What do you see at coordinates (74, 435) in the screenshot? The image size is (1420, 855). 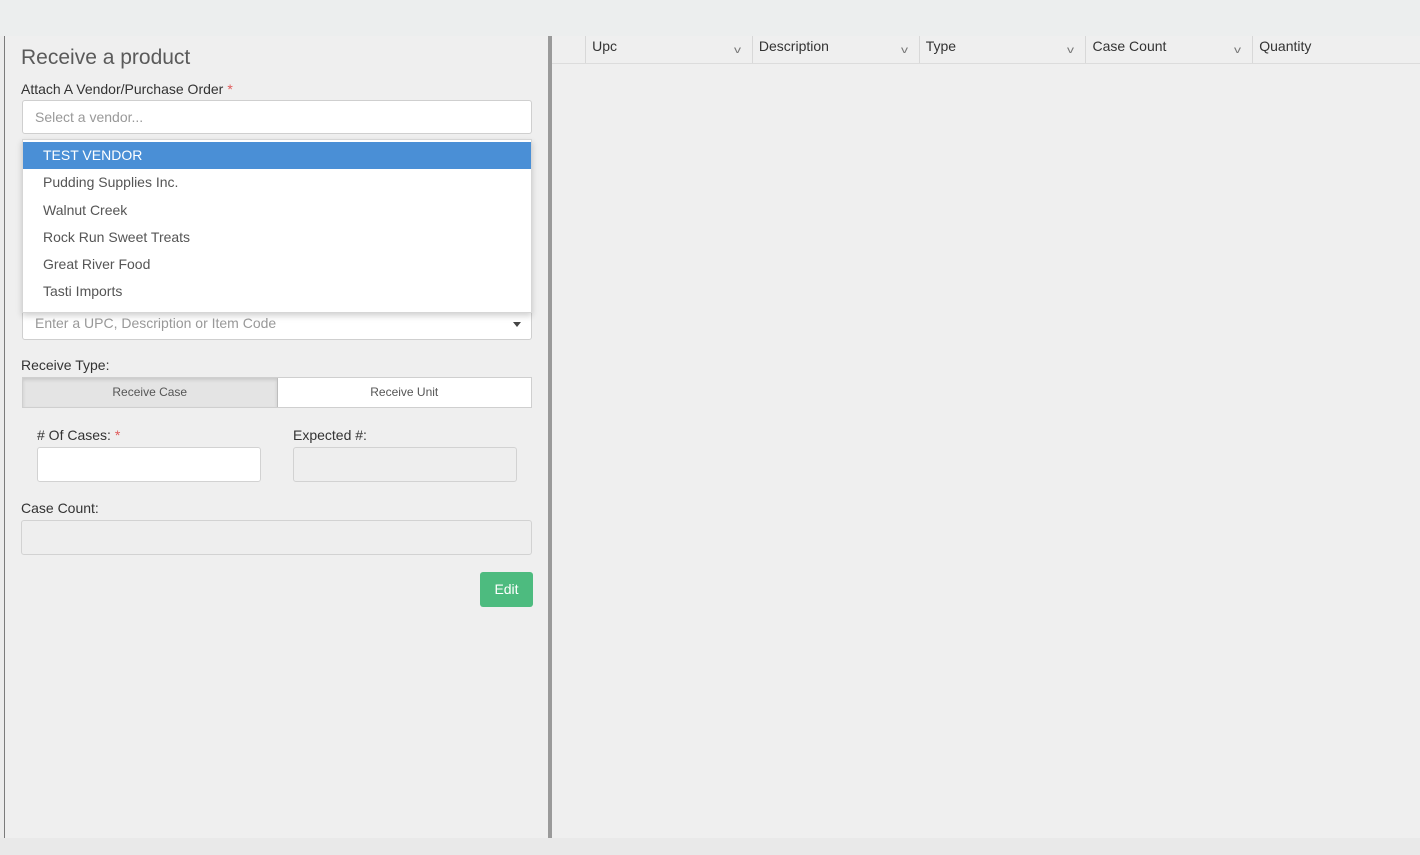 I see `cases-label-text: # Of Cases:` at bounding box center [74, 435].